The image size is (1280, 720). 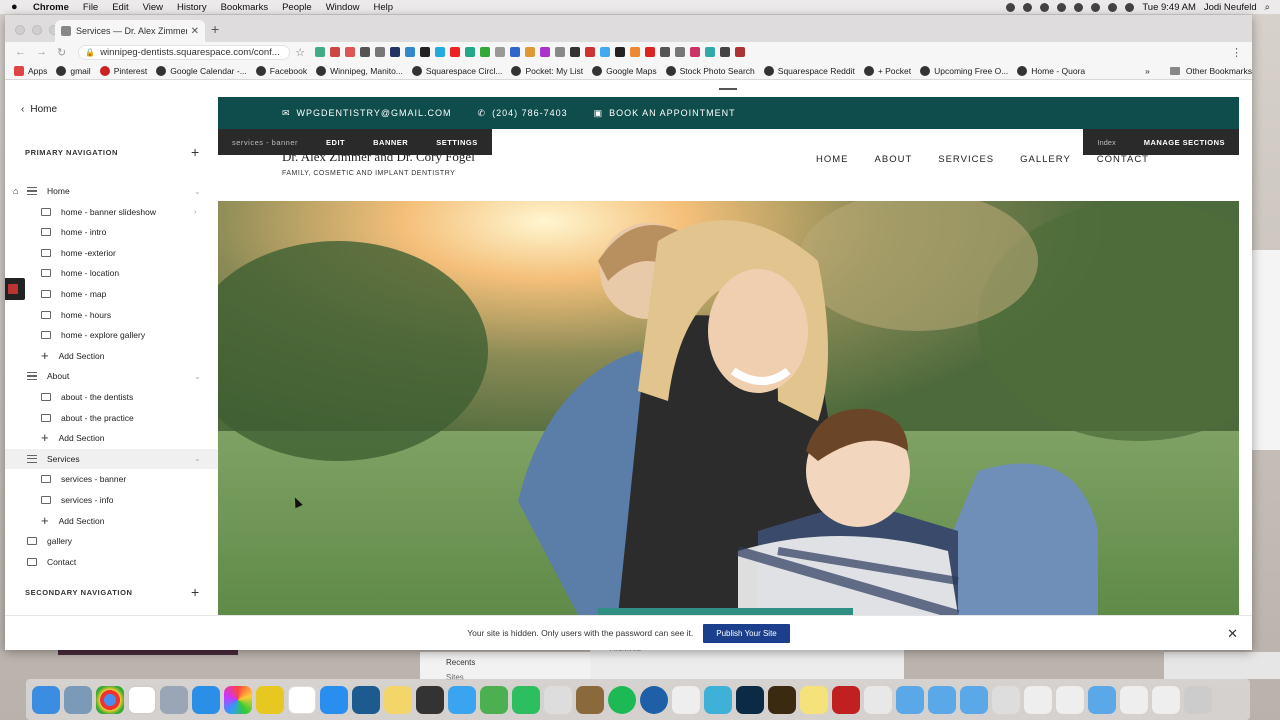 What do you see at coordinates (1169, 7) in the screenshot?
I see `clock: Tue 9:49 AM` at bounding box center [1169, 7].